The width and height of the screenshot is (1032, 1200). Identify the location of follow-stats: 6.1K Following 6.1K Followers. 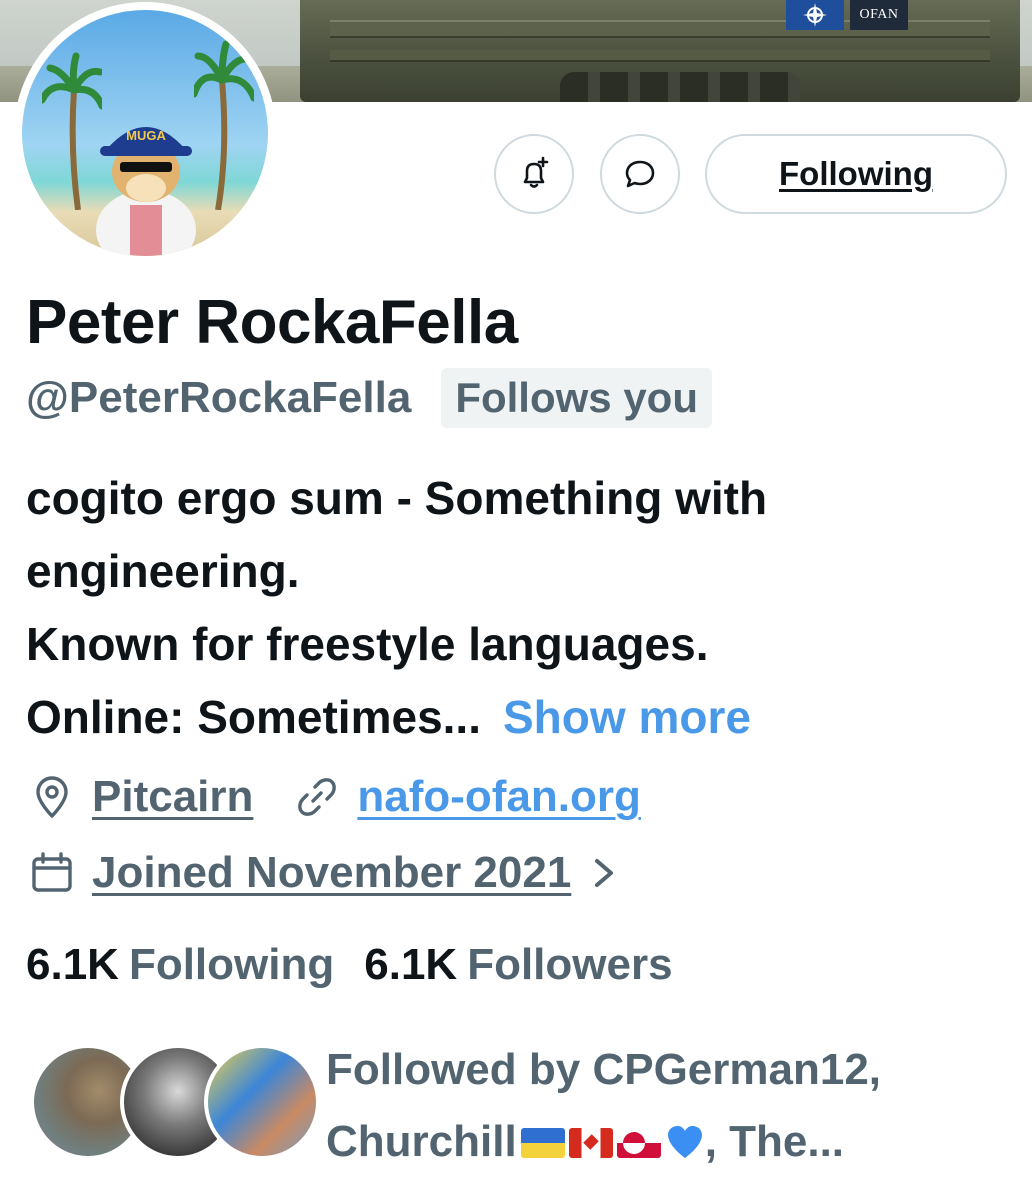
(364, 965).